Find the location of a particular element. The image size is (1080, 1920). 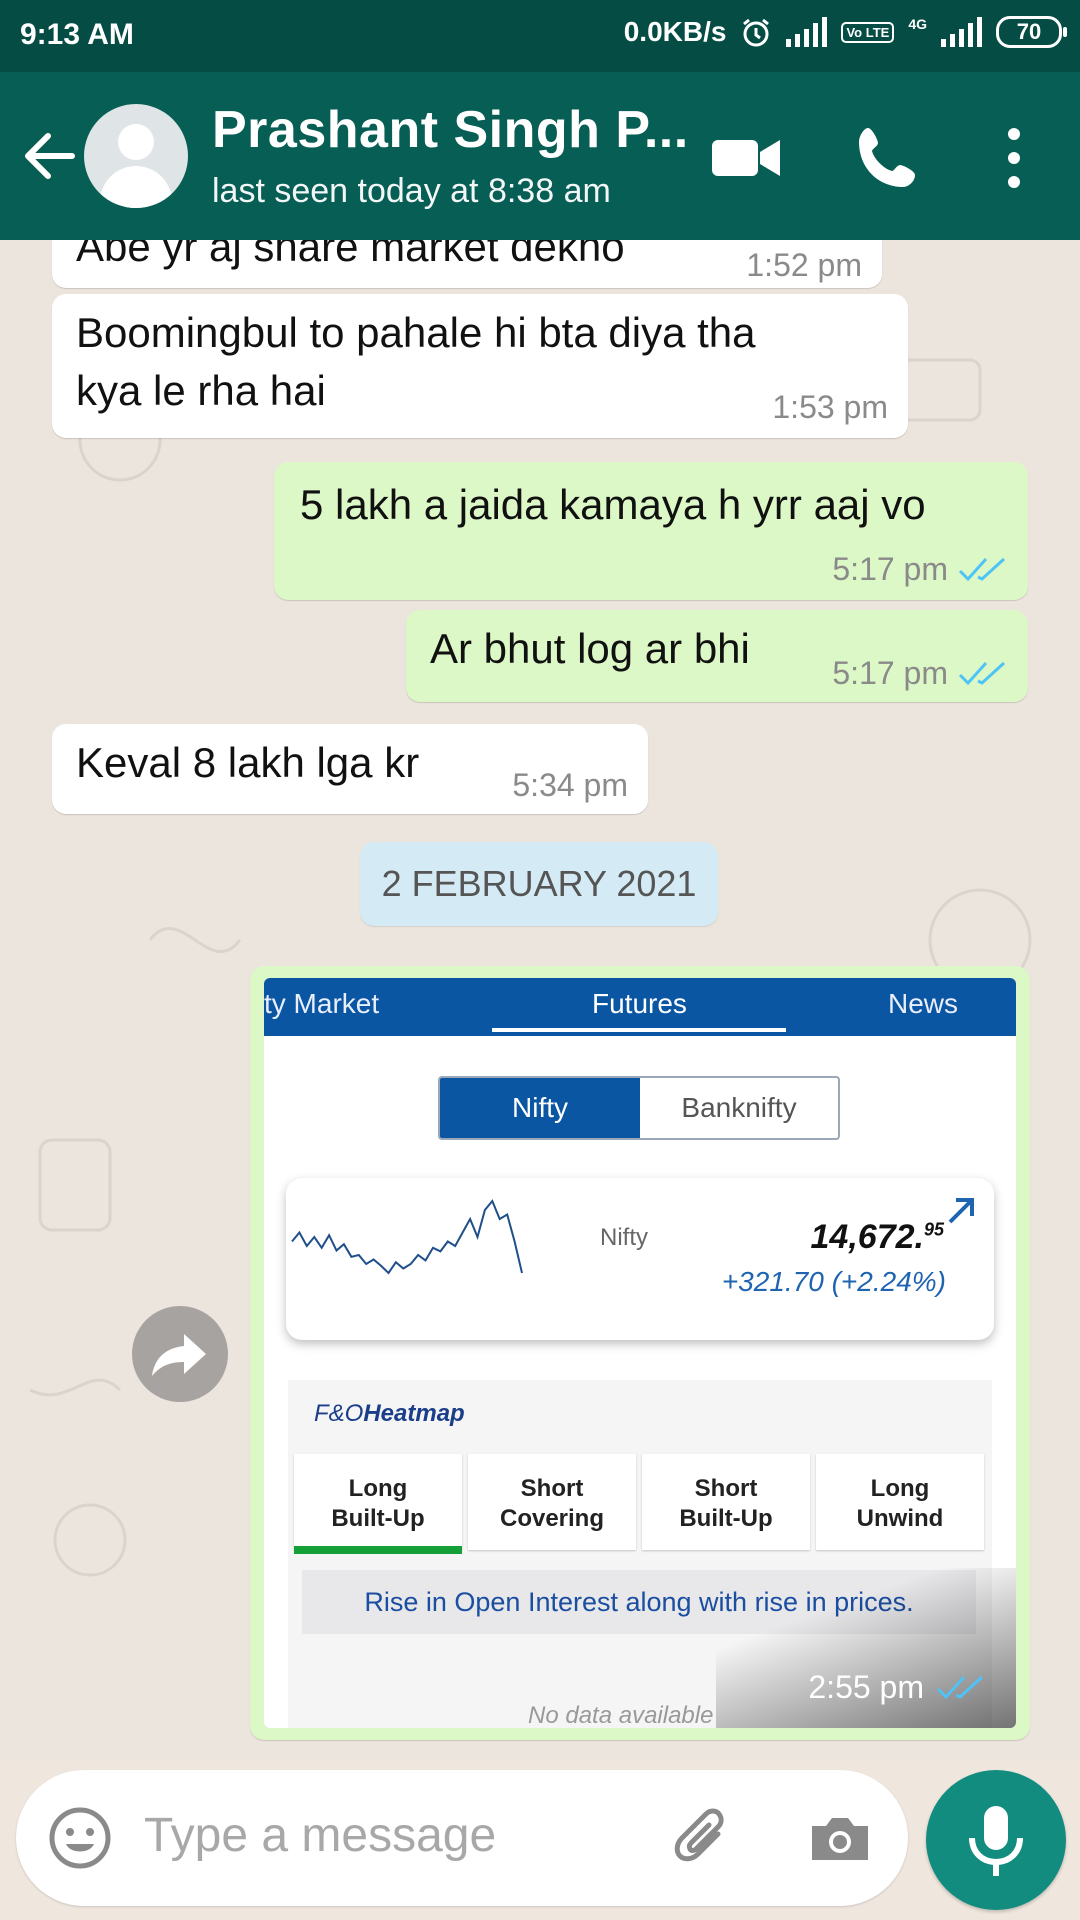

app-tabs: ty Market Futures News is located at coordinates (640, 1007).